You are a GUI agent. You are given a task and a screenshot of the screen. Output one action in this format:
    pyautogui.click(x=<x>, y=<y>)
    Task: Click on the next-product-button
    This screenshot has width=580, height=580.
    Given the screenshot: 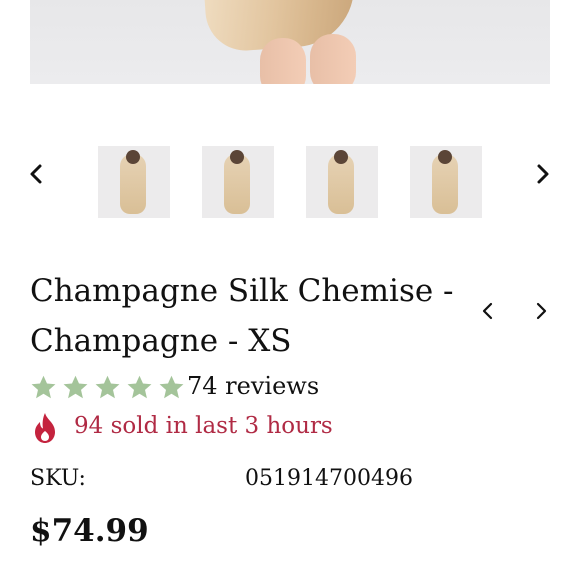 What is the action you would take?
    pyautogui.click(x=544, y=312)
    